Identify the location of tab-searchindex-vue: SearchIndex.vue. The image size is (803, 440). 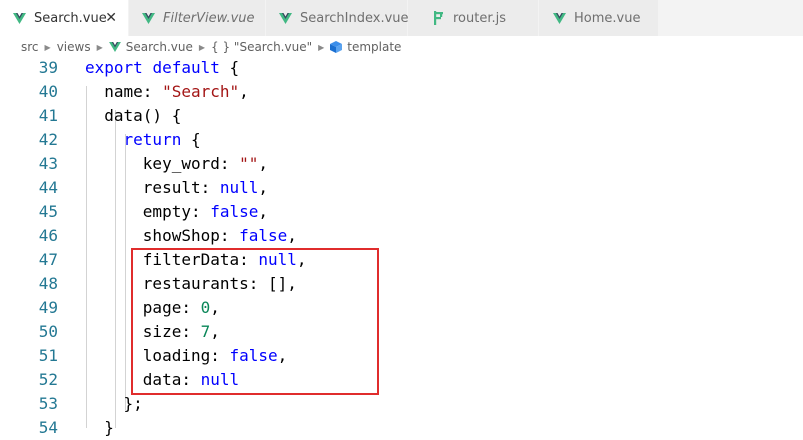
(337, 18).